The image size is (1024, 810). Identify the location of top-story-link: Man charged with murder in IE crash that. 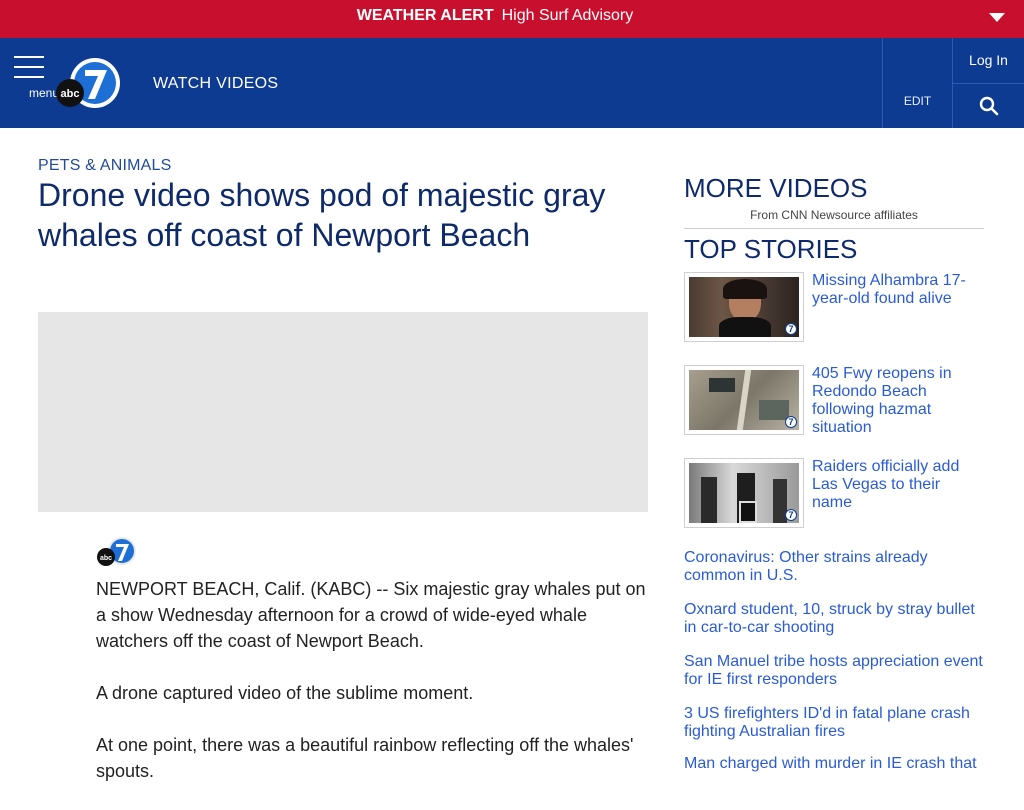
(834, 764).